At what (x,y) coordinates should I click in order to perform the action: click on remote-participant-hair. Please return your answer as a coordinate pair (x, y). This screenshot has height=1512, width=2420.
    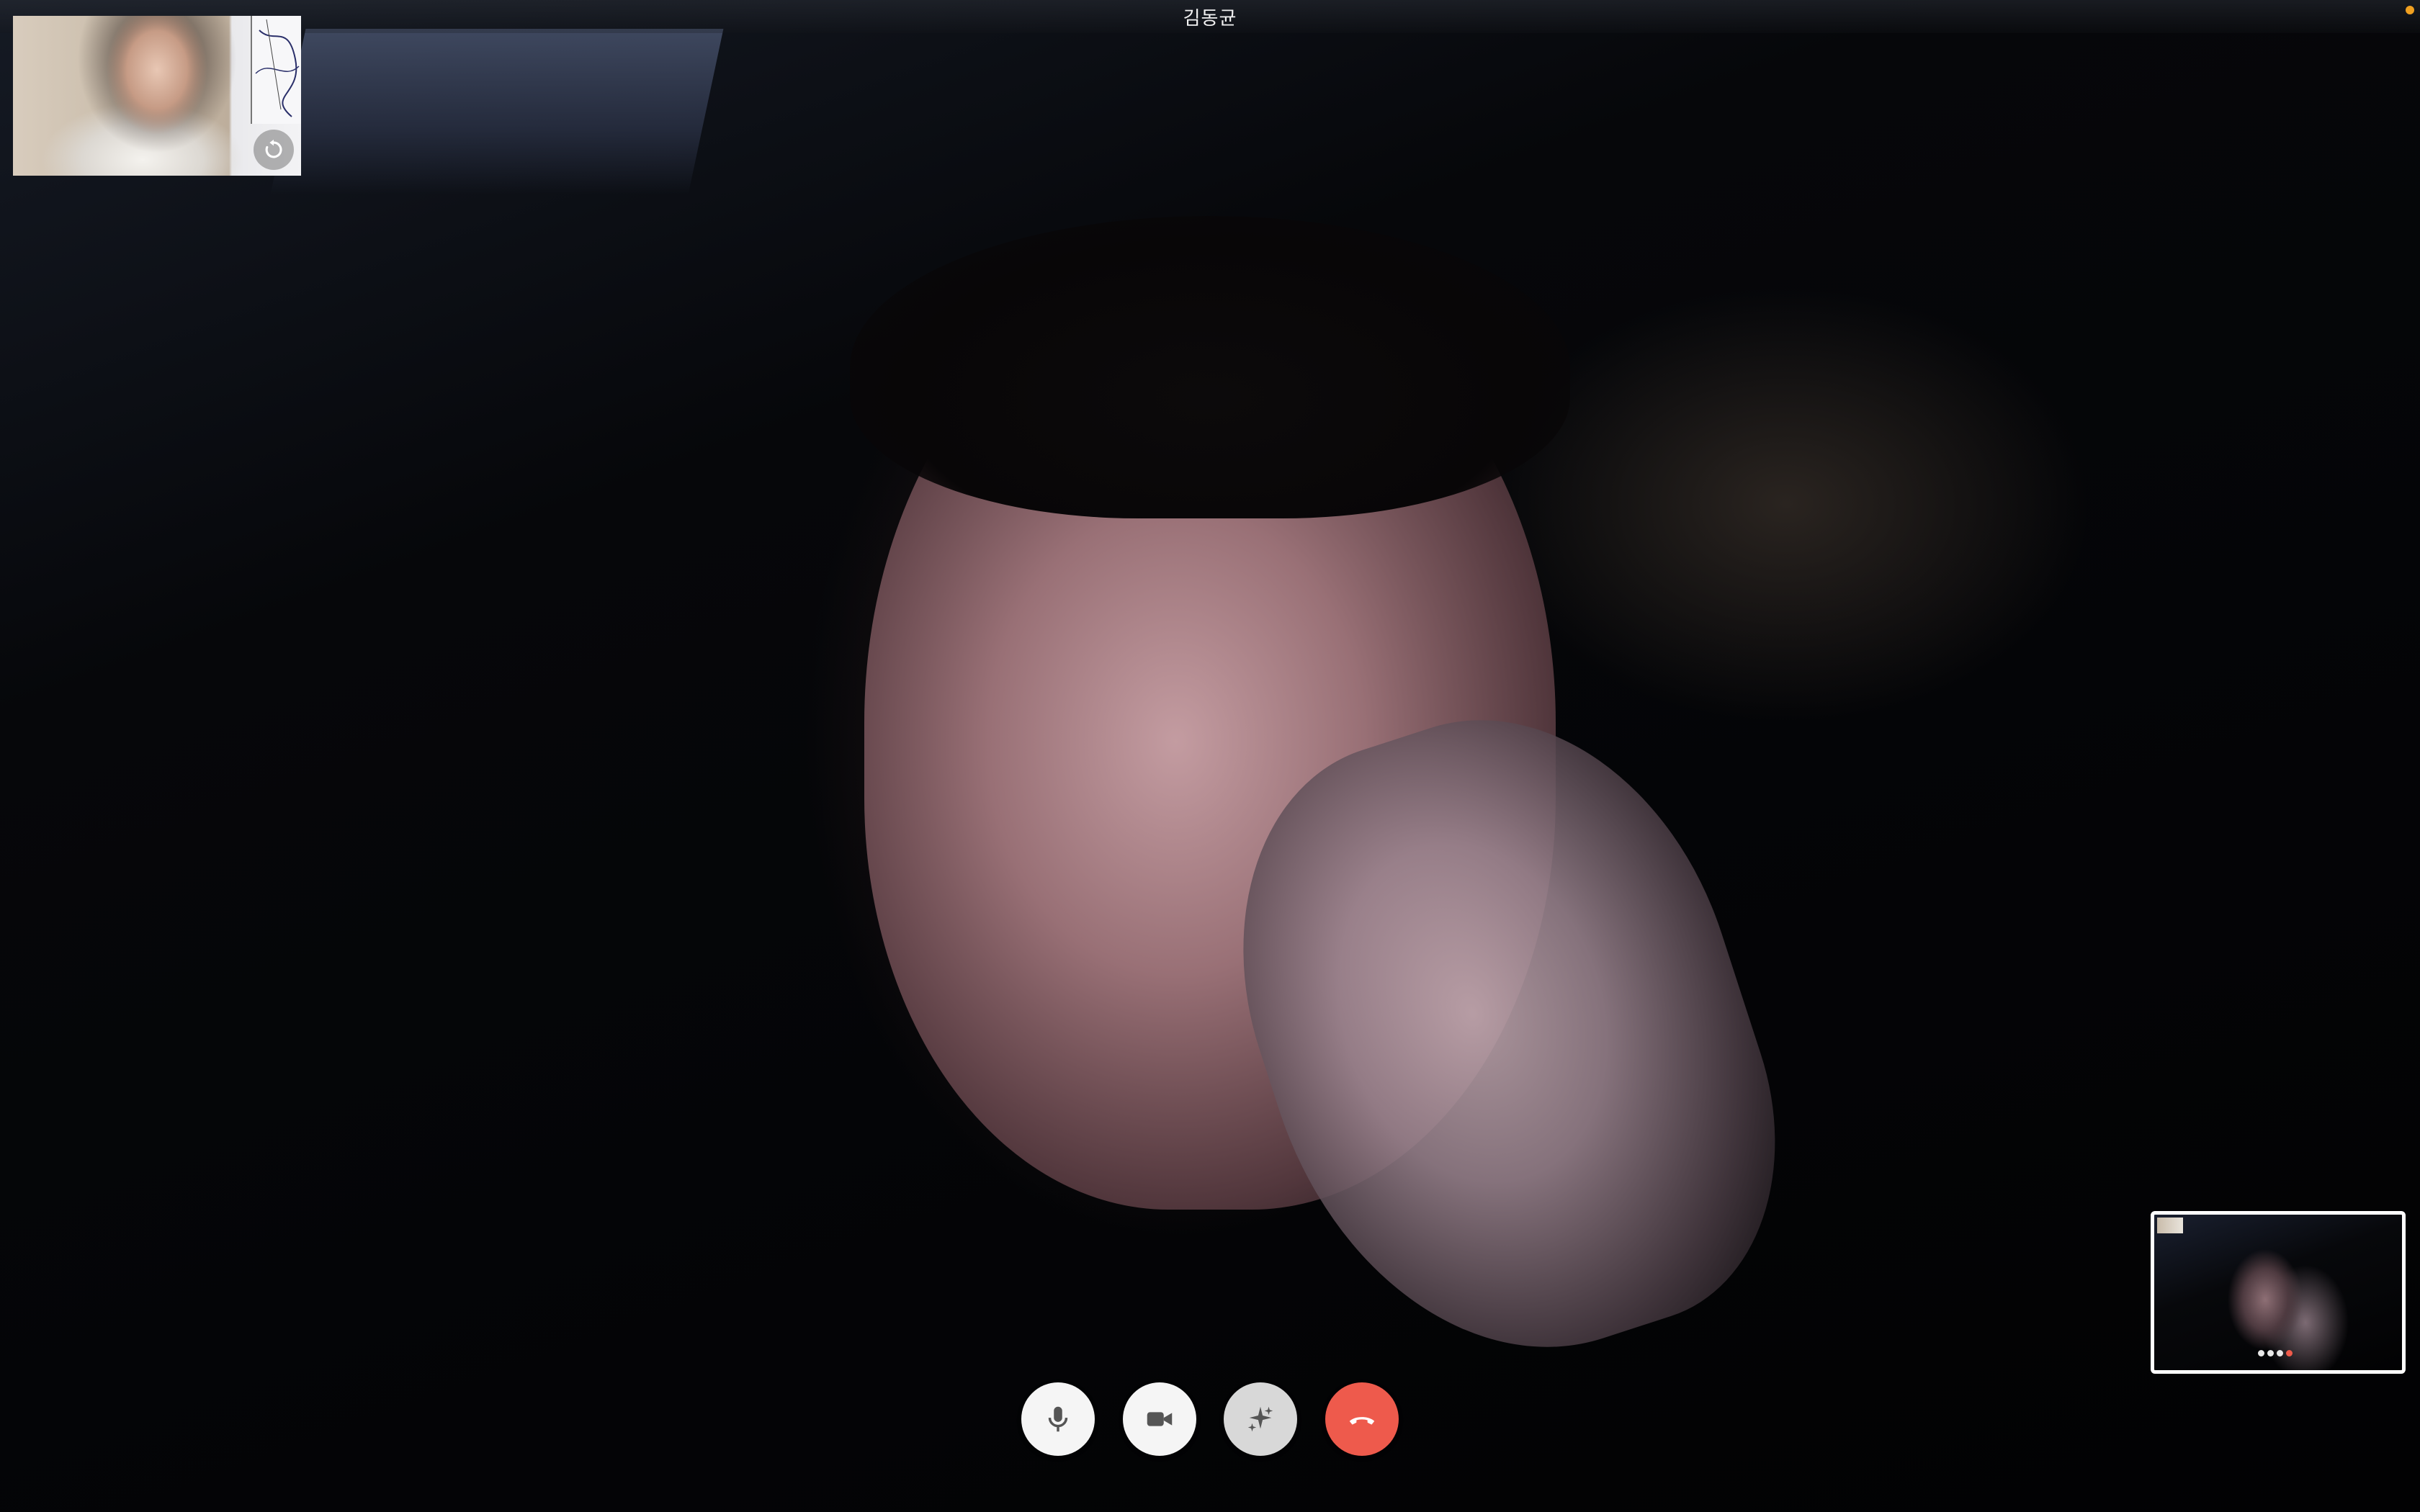
    Looking at the image, I should click on (1210, 367).